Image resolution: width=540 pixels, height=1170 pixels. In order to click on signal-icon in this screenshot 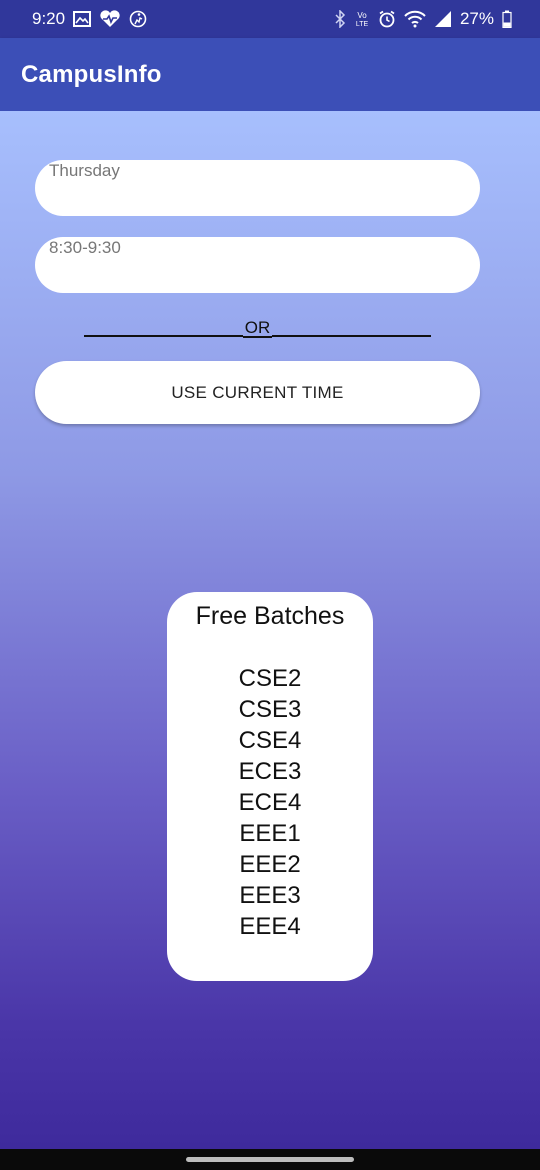, I will do `click(443, 19)`.